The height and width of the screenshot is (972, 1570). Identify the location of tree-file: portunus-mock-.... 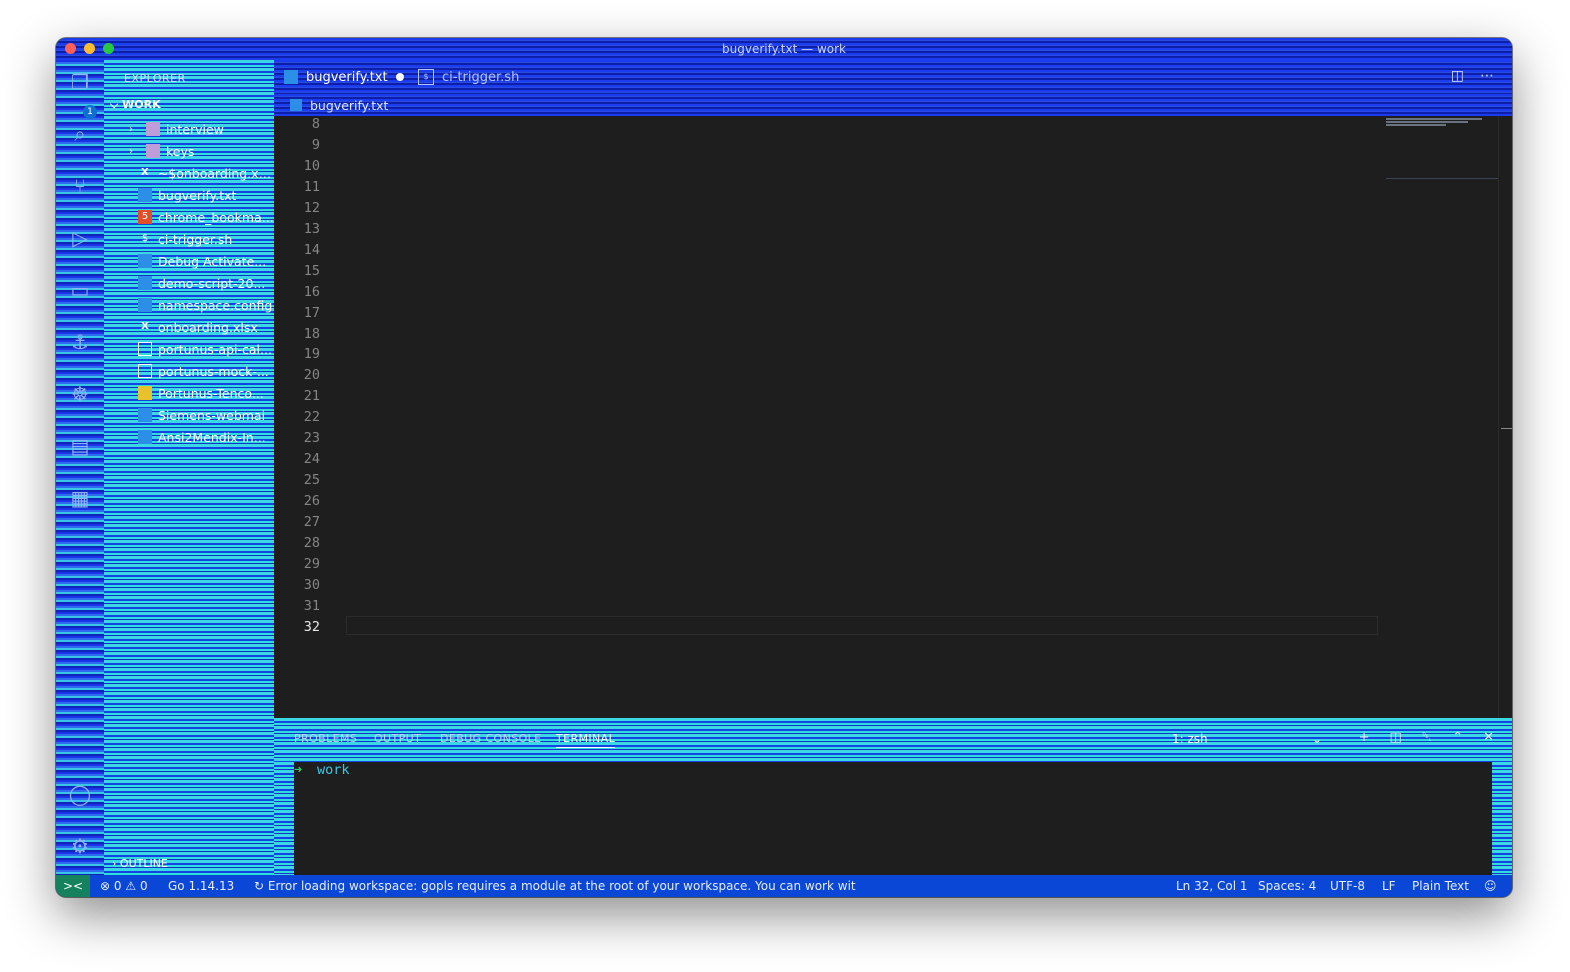
(189, 371).